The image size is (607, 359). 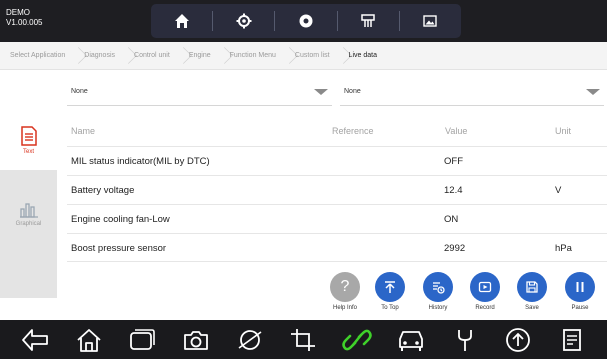 I want to click on vci-button, so click(x=368, y=21).